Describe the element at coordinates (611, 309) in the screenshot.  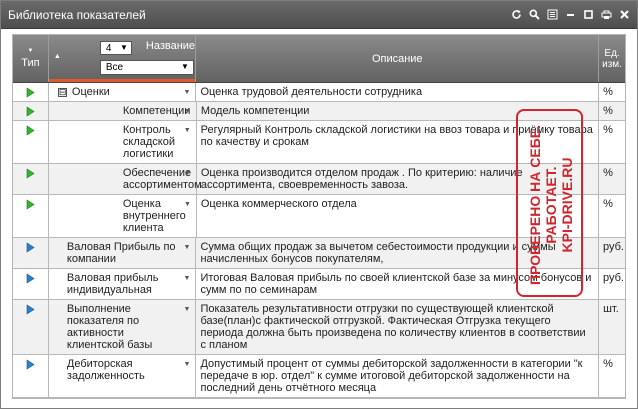
I see `unit-cell: шт.` at that location.